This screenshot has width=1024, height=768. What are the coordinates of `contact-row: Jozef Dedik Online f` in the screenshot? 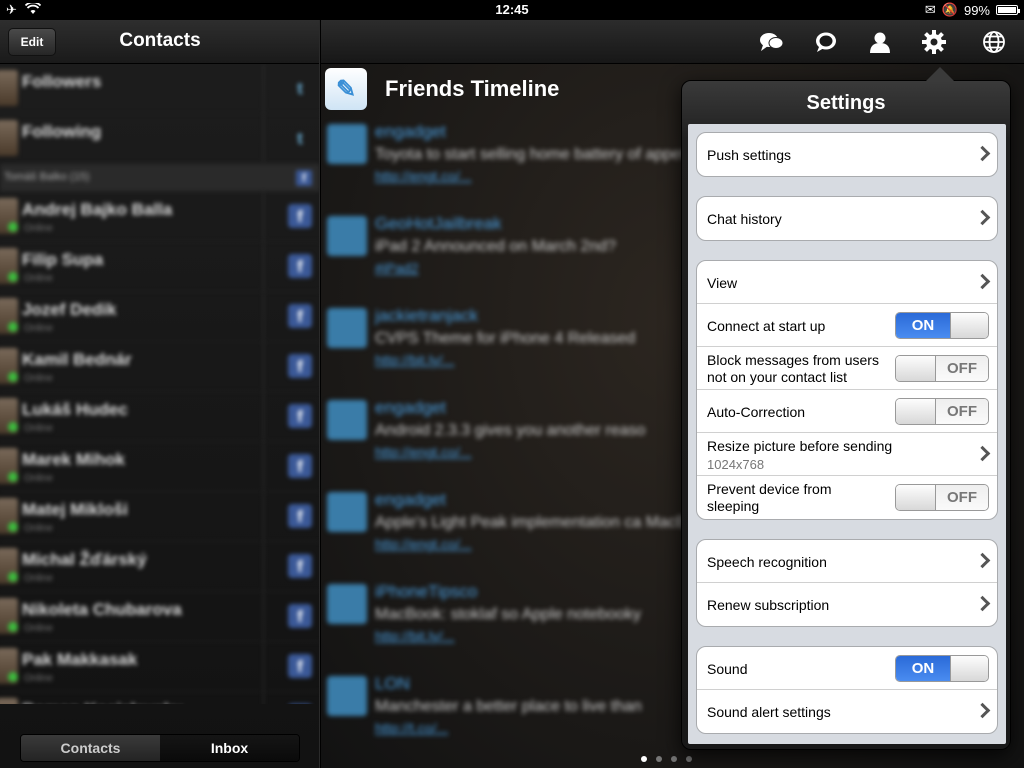 It's located at (160, 317).